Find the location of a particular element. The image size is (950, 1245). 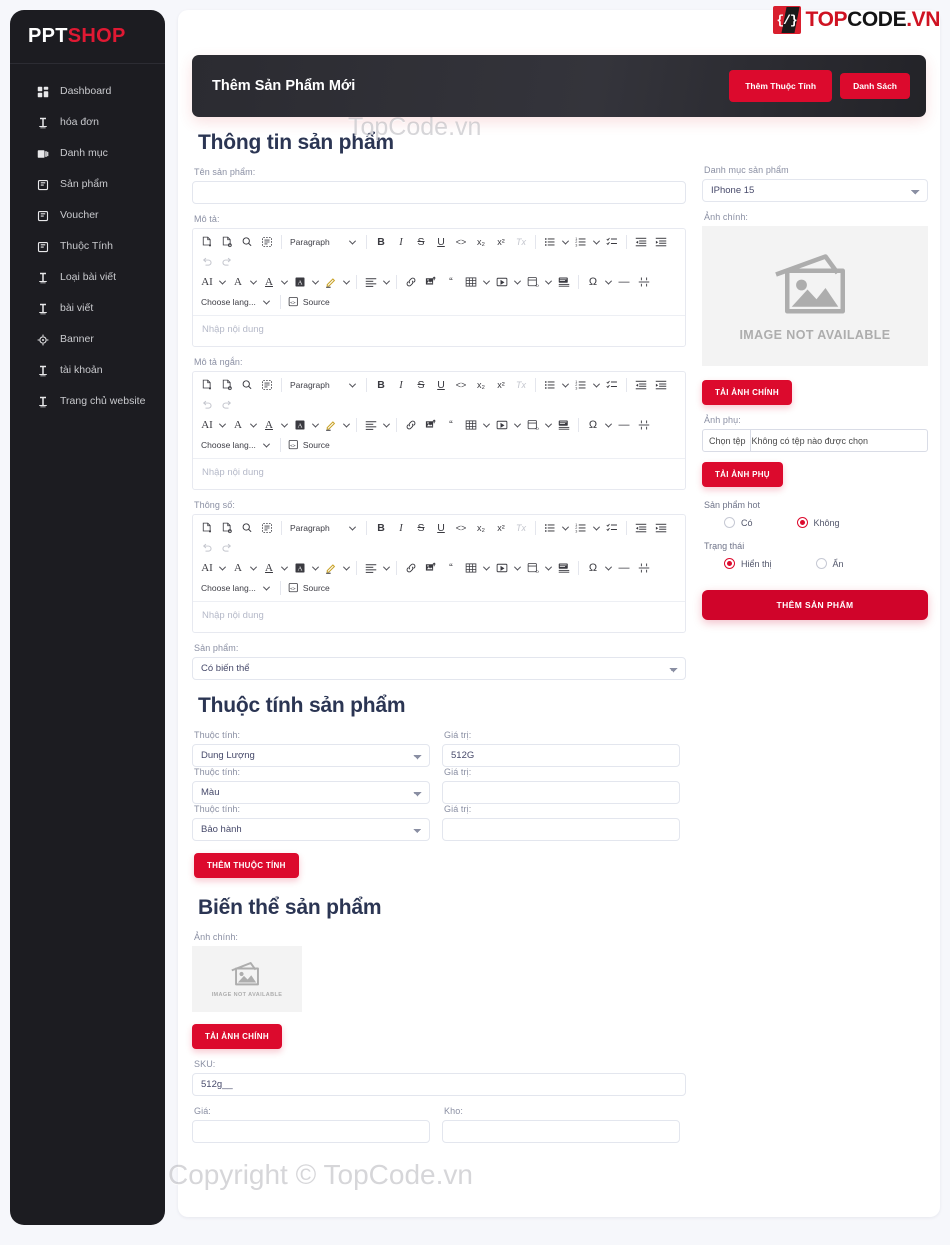

radio-button is located at coordinates (821, 563).